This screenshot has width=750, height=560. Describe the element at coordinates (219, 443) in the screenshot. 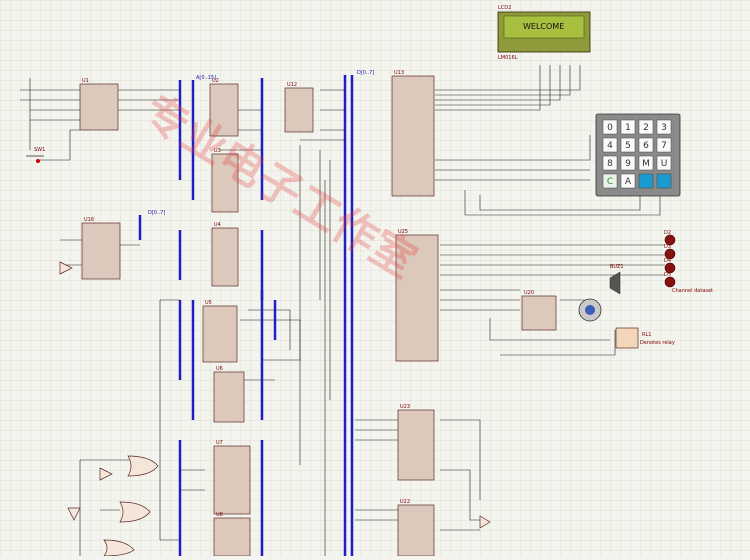

I see `chip-ref-u7: U7` at that location.